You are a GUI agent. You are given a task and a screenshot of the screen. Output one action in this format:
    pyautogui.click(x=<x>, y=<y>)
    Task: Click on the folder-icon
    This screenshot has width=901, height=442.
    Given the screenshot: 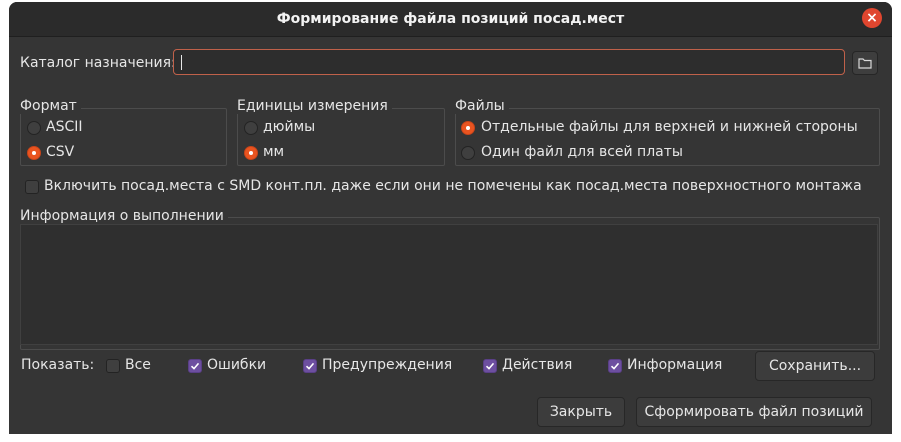 What is the action you would take?
    pyautogui.click(x=865, y=63)
    